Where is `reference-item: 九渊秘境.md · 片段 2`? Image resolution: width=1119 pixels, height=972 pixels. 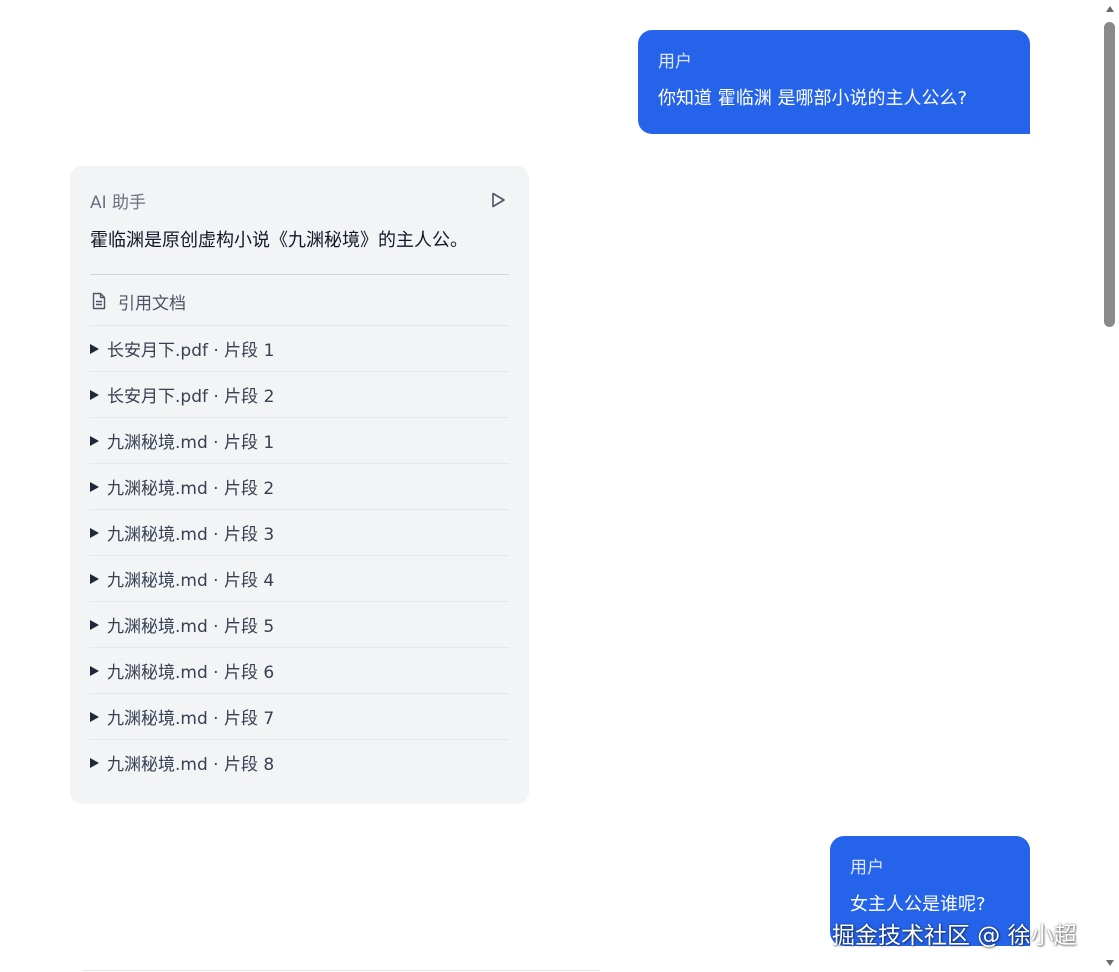 reference-item: 九渊秘境.md · 片段 2 is located at coordinates (299, 486).